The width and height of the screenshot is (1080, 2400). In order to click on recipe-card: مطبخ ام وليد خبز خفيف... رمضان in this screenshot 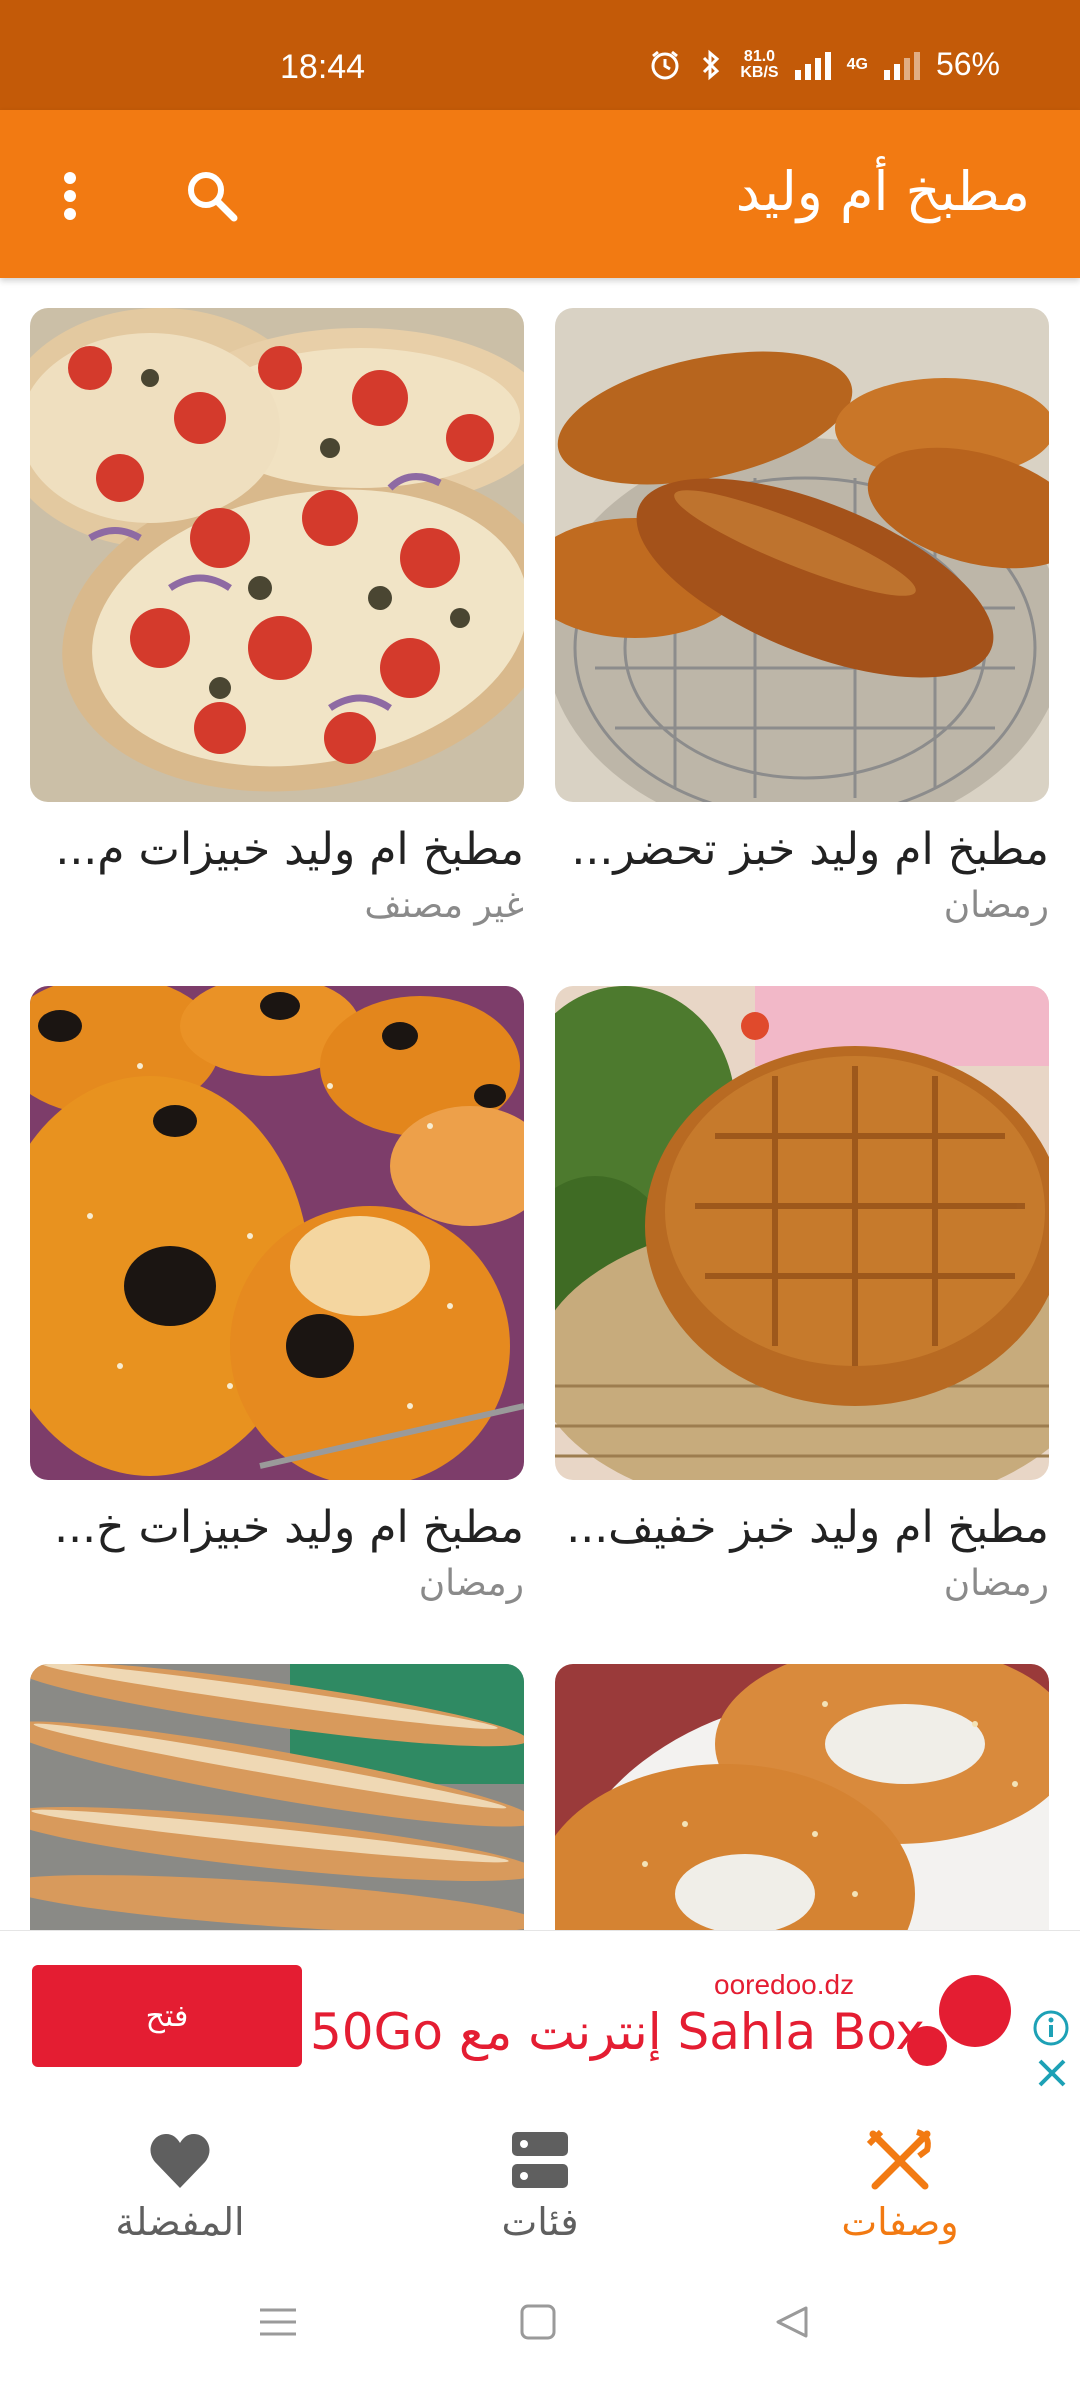, I will do `click(802, 1295)`.